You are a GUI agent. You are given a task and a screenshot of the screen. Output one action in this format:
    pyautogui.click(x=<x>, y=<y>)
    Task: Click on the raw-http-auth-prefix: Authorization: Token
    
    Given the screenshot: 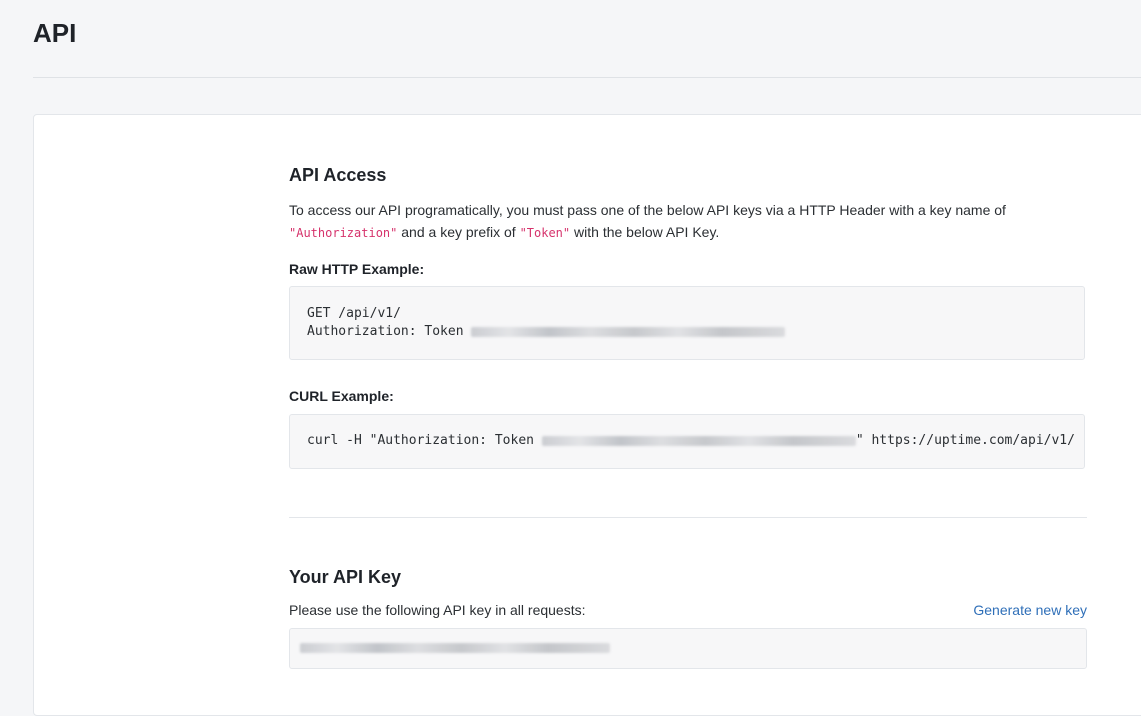 What is the action you would take?
    pyautogui.click(x=389, y=331)
    